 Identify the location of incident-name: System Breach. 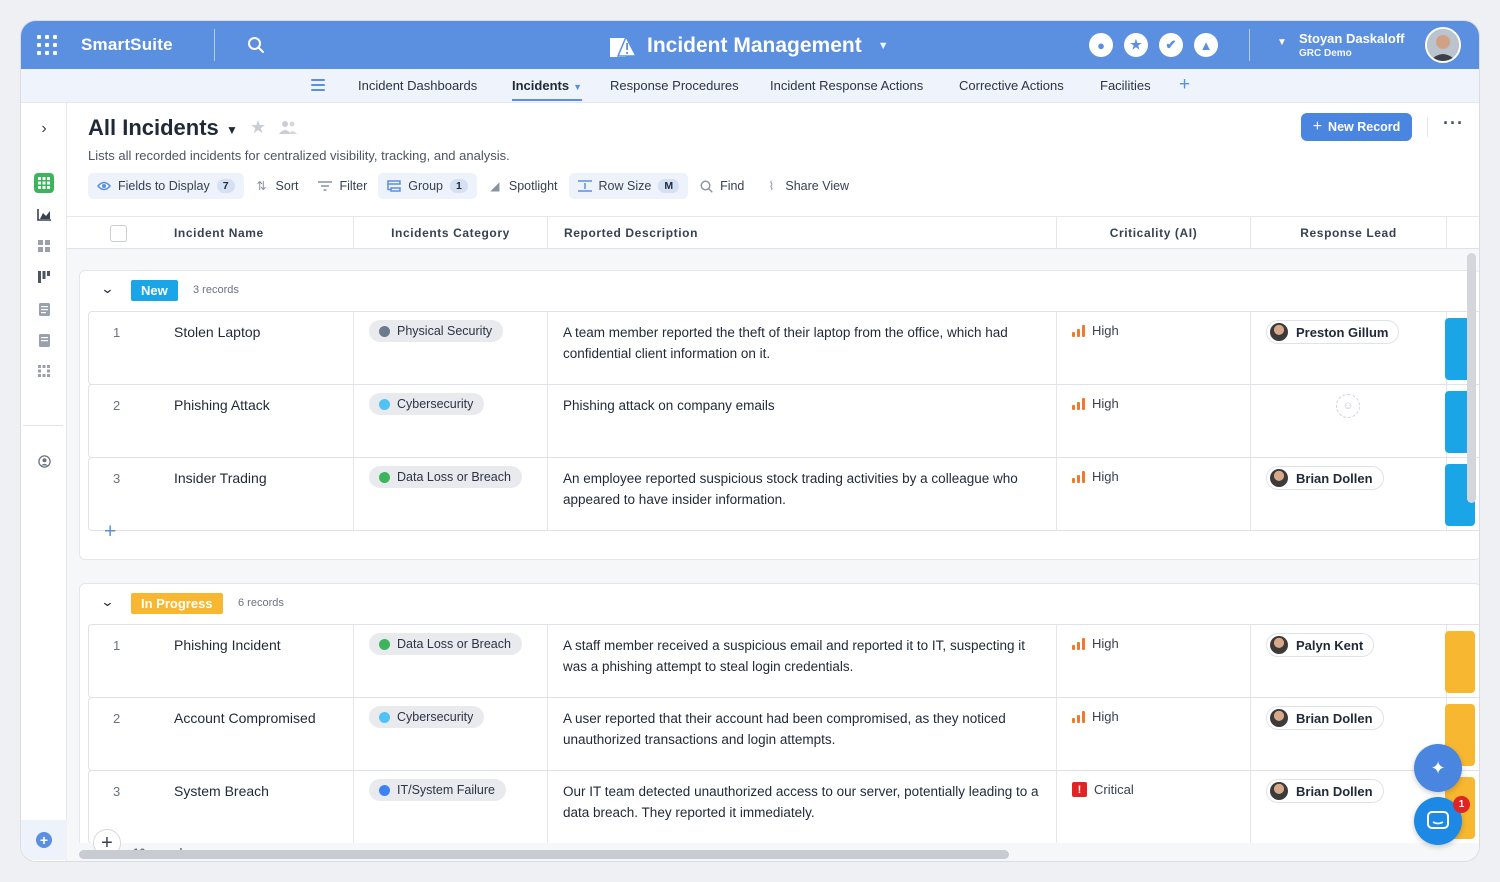
(221, 791).